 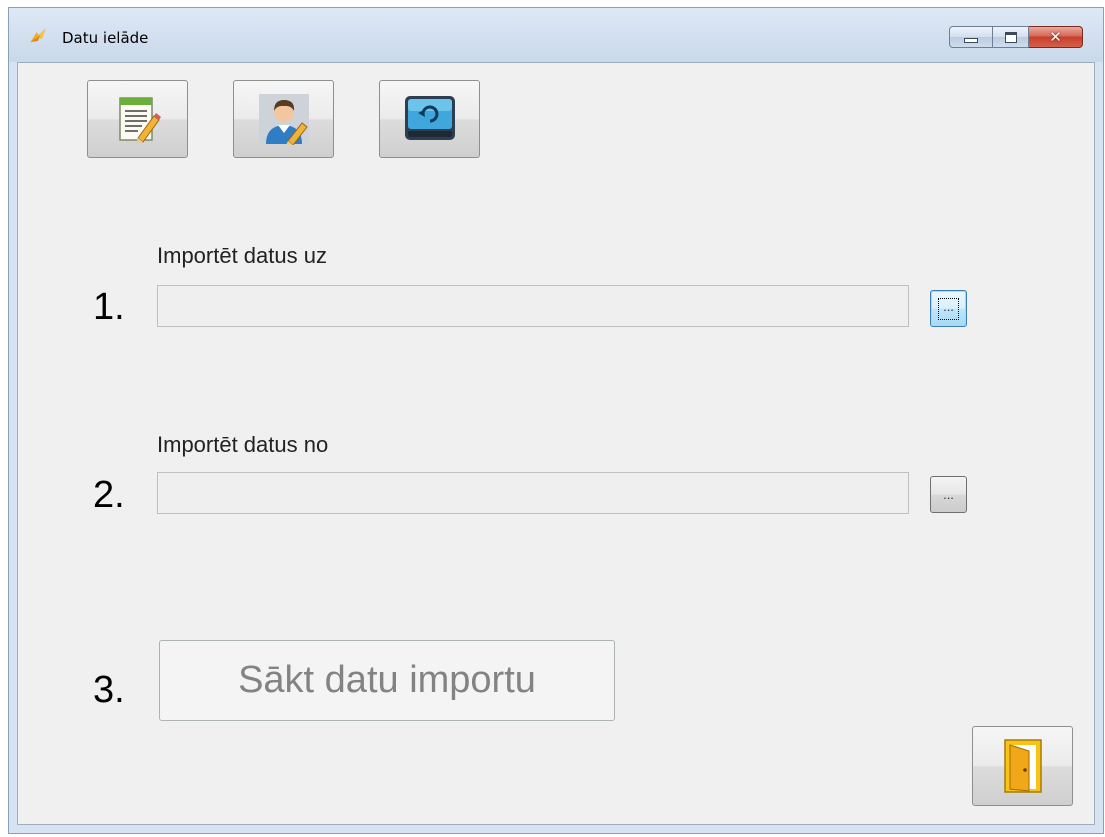 I want to click on edit-document-button, so click(x=137, y=119).